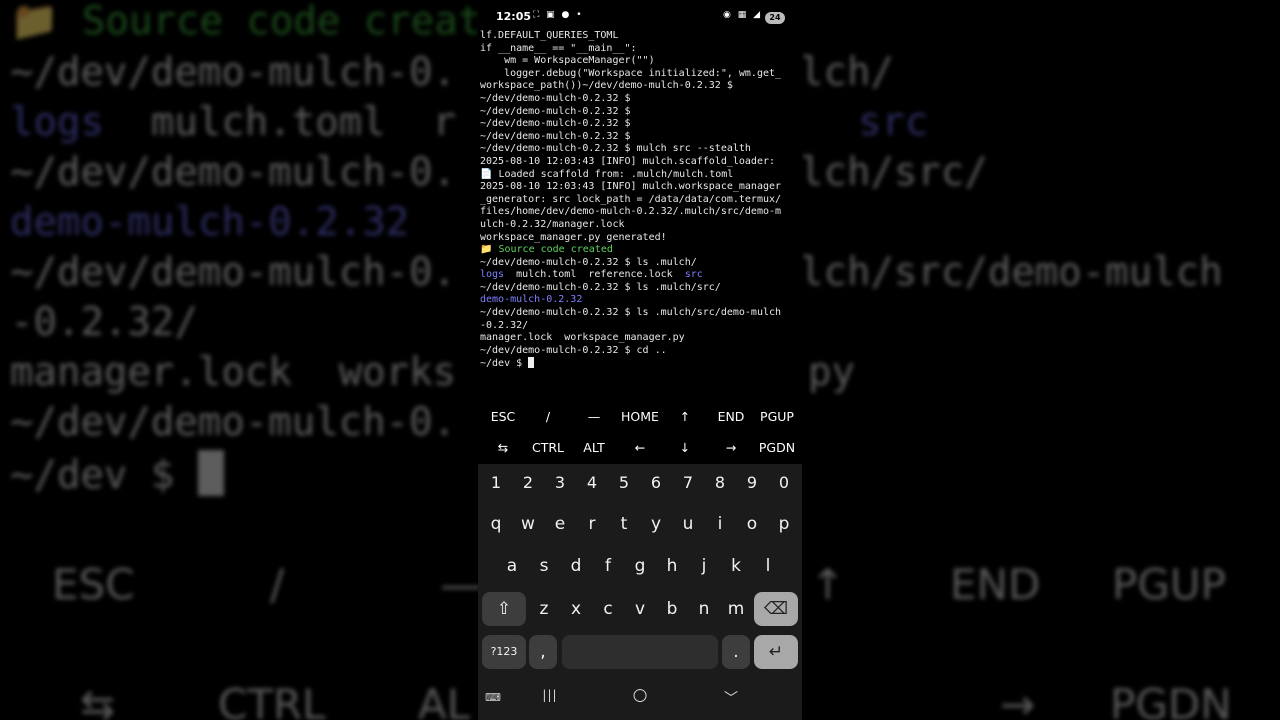  I want to click on dir-src: src, so click(693, 275).